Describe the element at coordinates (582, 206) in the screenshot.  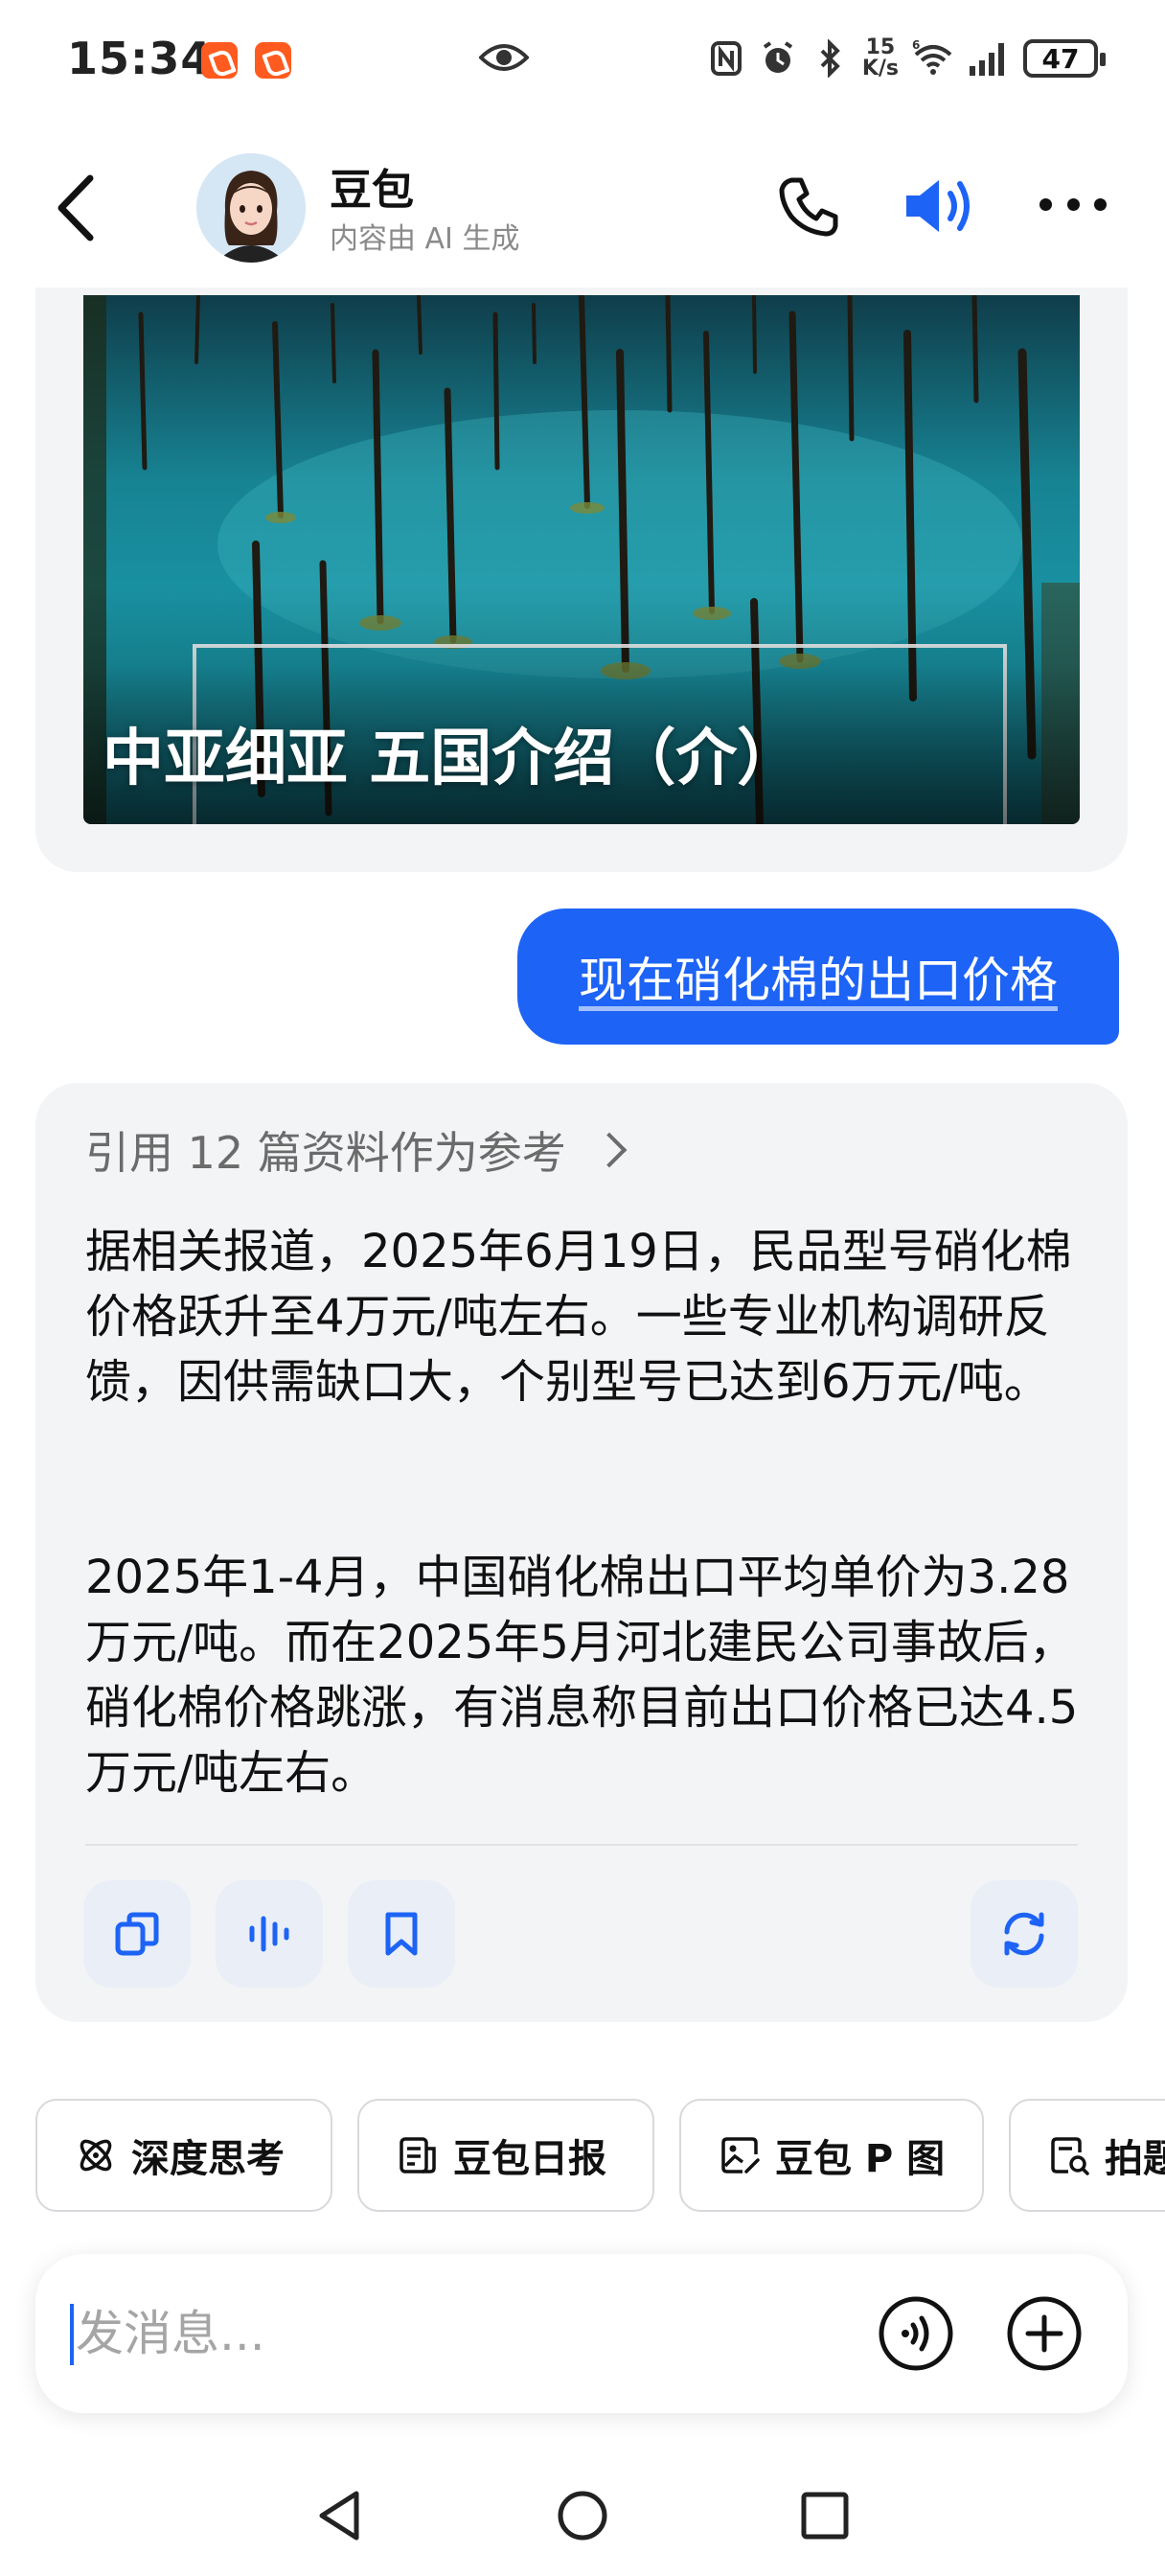
I see `chat-header: 豆包 内容由 AI 生成` at that location.